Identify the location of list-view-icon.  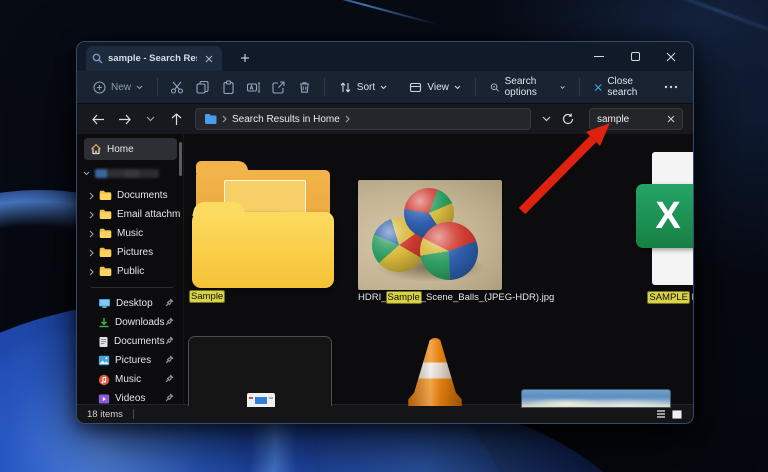
(660, 414).